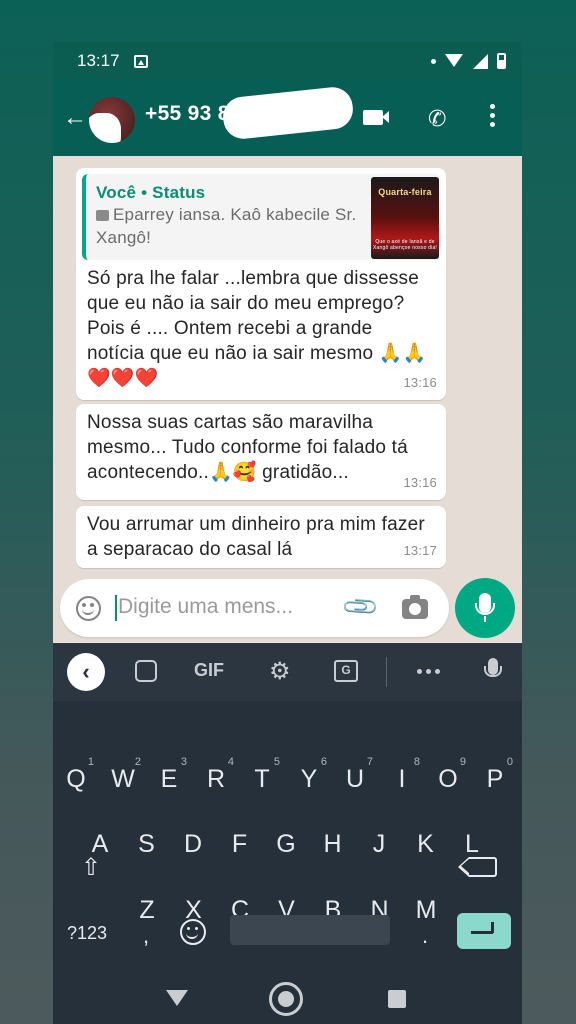 Image resolution: width=576 pixels, height=1024 pixels. What do you see at coordinates (286, 844) in the screenshot?
I see `key: G` at bounding box center [286, 844].